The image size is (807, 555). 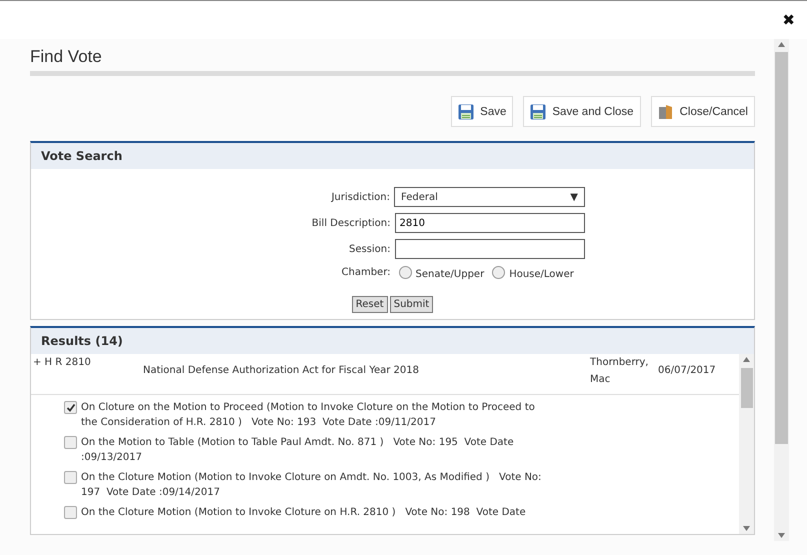 What do you see at coordinates (489, 223) in the screenshot?
I see `input-field: 2810` at bounding box center [489, 223].